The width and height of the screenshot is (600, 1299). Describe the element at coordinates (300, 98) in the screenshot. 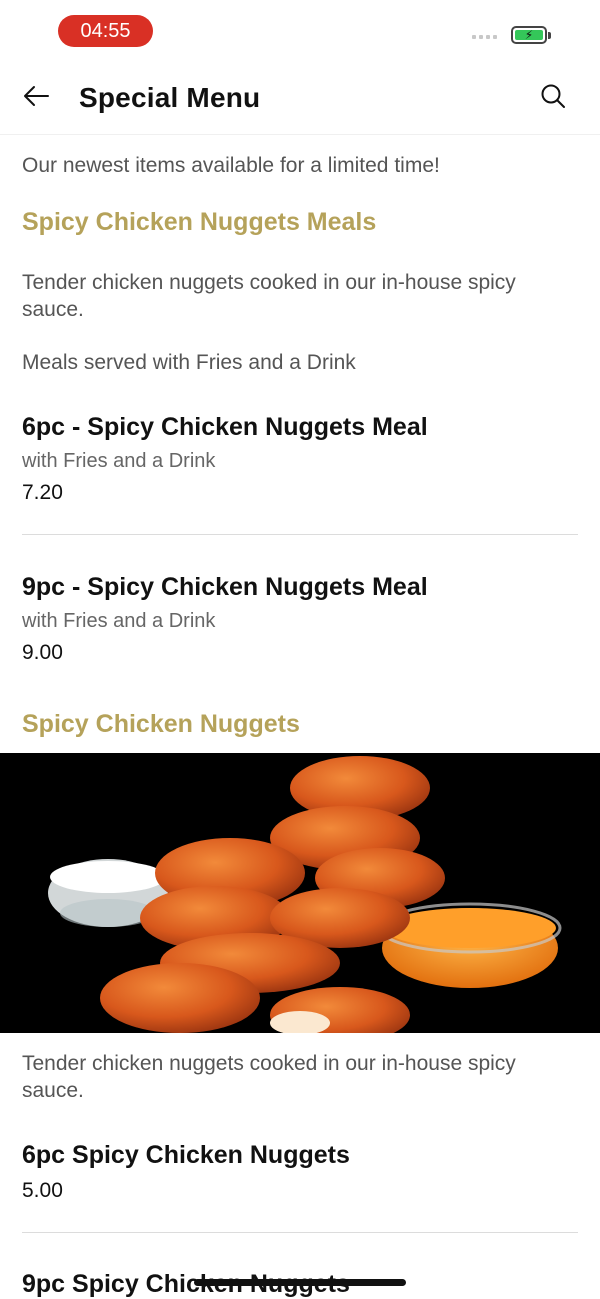

I see `app-header: Special Menu` at that location.